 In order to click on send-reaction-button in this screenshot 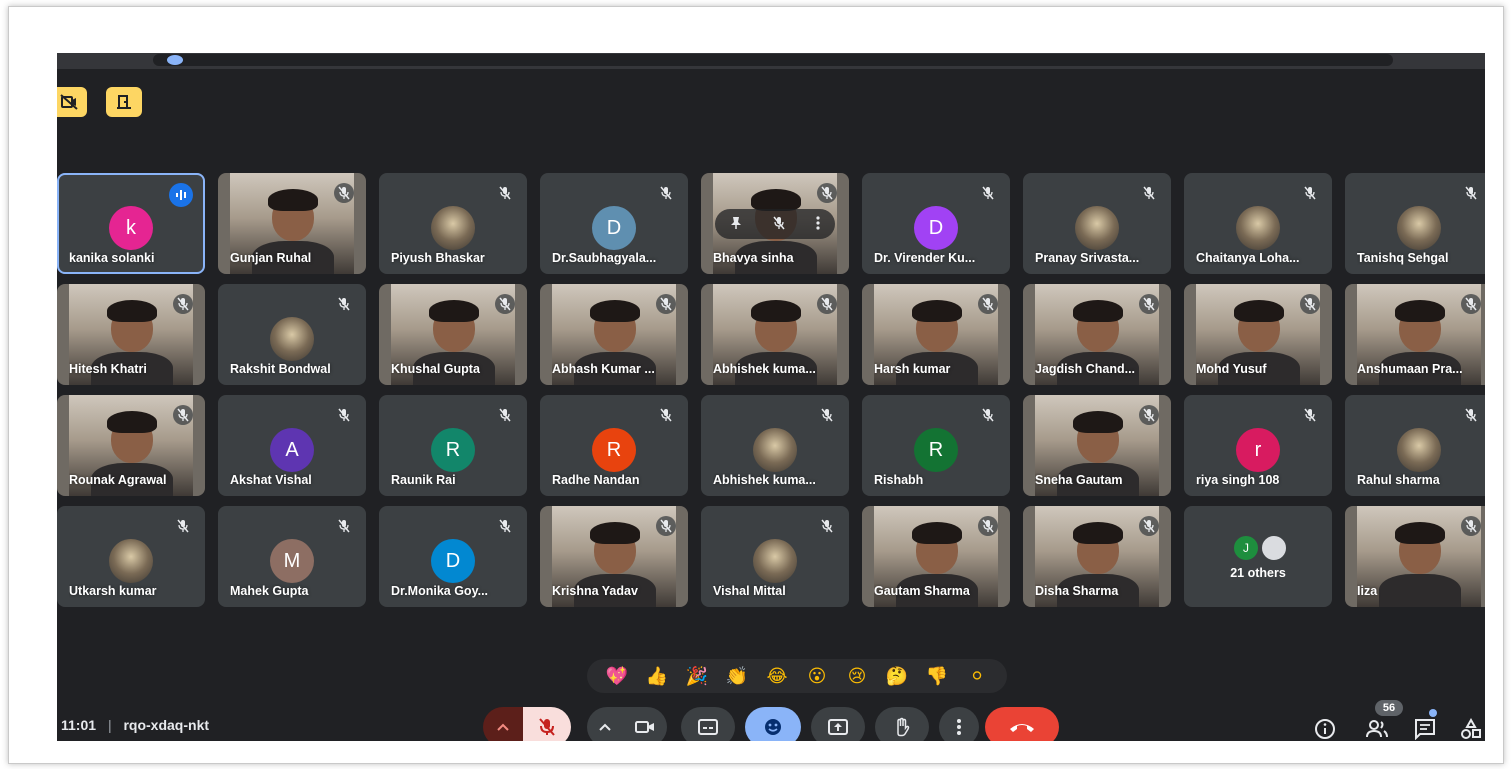, I will do `click(773, 724)`.